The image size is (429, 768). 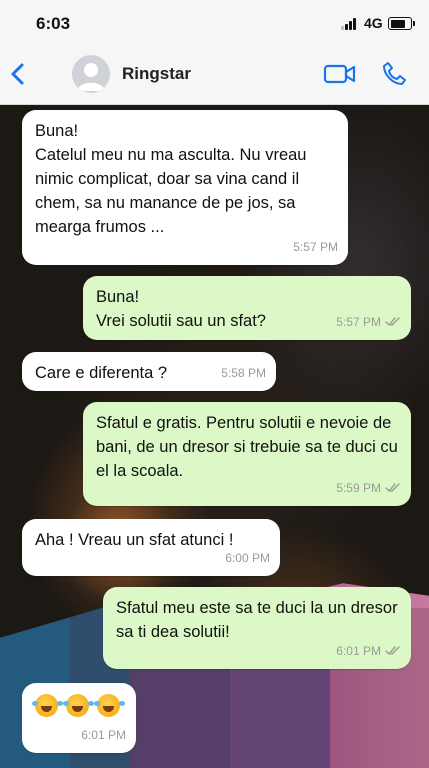 What do you see at coordinates (79, 718) in the screenshot?
I see `message-incoming: 6:01 PM` at bounding box center [79, 718].